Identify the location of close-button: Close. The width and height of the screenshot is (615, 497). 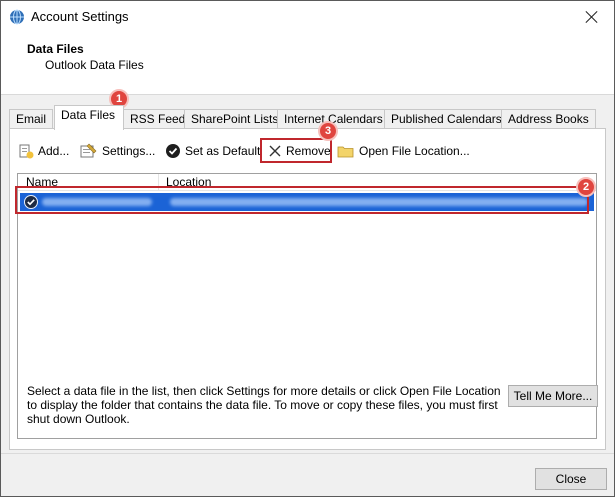
(571, 479).